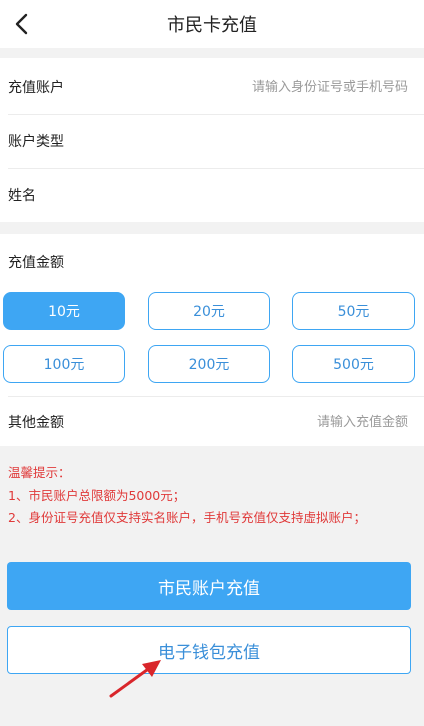 Image resolution: width=424 pixels, height=726 pixels. I want to click on amount-option-100: 100元, so click(64, 364).